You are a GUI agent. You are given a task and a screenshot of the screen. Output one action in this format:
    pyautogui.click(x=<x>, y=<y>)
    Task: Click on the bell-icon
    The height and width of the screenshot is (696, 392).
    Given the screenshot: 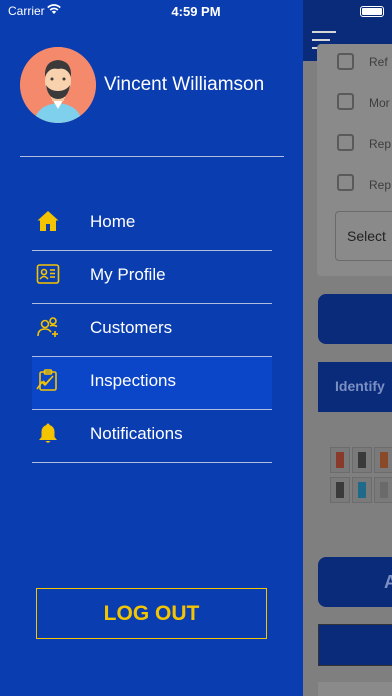 What is the action you would take?
    pyautogui.click(x=48, y=433)
    